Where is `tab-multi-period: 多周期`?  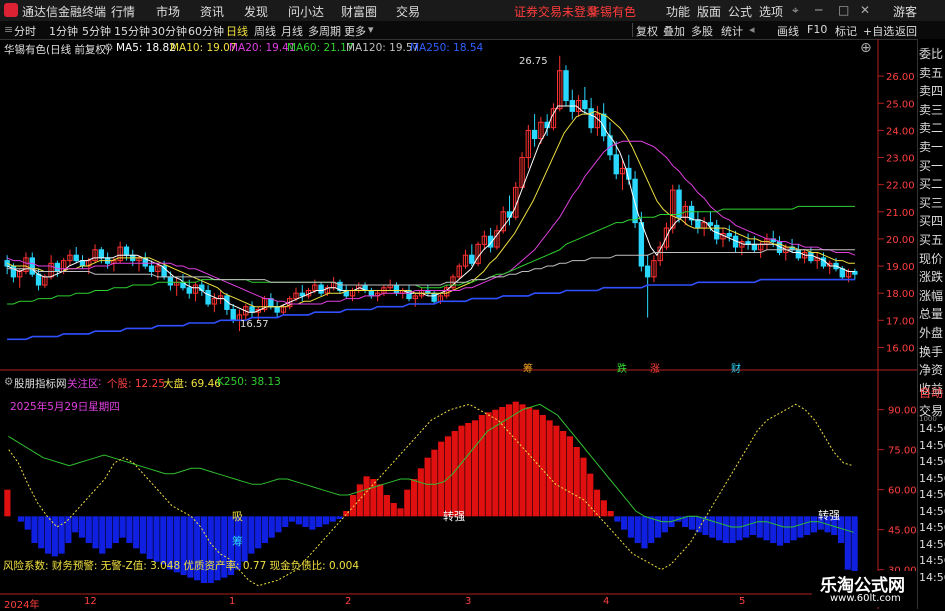
tab-multi-period: 多周期 is located at coordinates (324, 31).